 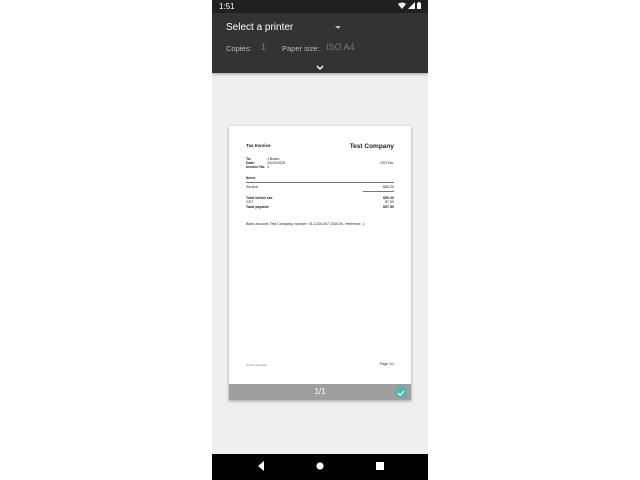 What do you see at coordinates (256, 167) in the screenshot?
I see `invoice-no-label: Invoice No:` at bounding box center [256, 167].